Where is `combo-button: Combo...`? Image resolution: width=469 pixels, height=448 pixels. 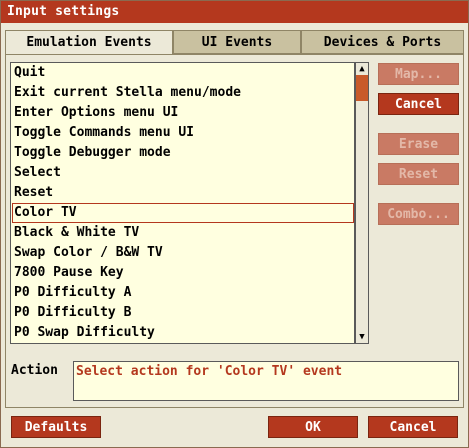
combo-button: Combo... is located at coordinates (418, 214).